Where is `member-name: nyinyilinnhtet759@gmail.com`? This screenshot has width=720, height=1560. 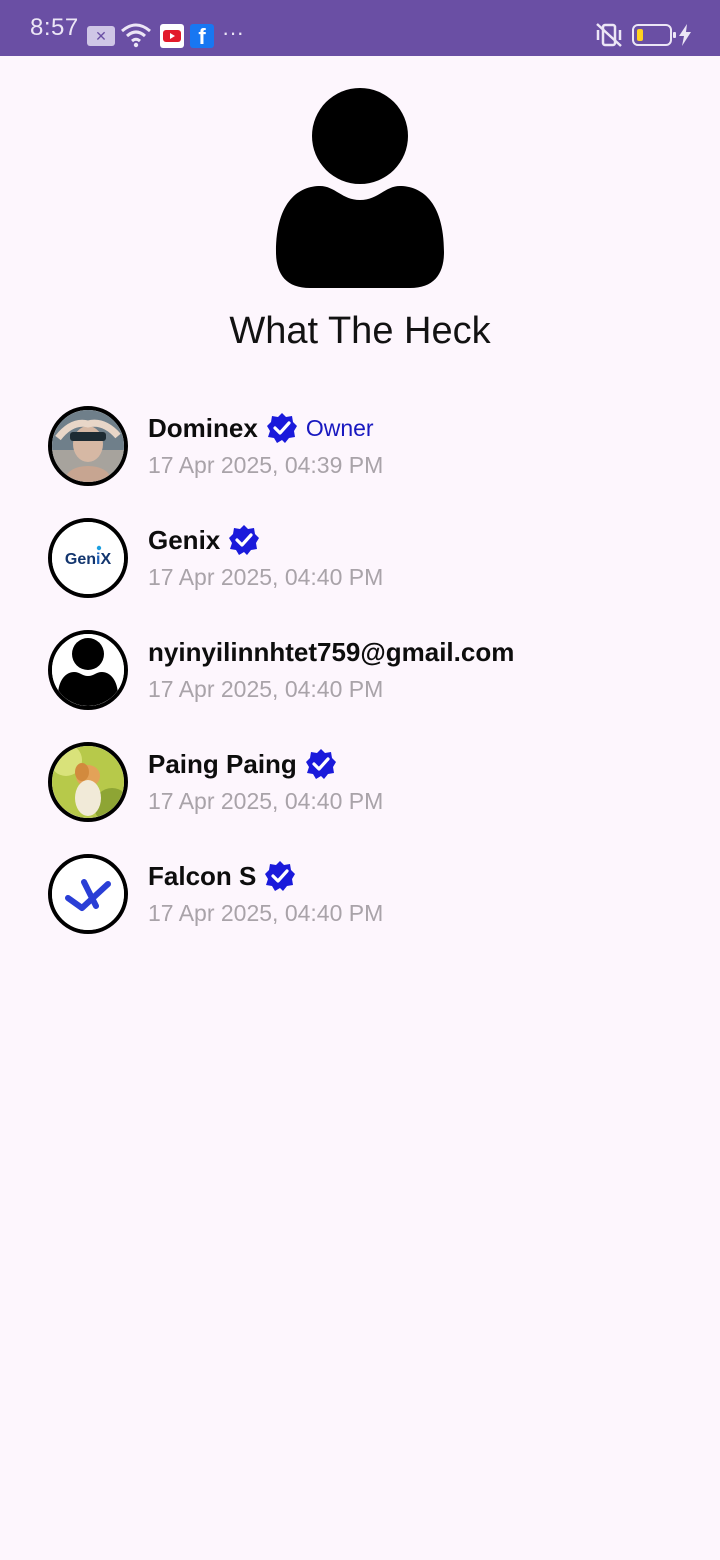
member-name: nyinyilinnhtet759@gmail.com is located at coordinates (331, 651).